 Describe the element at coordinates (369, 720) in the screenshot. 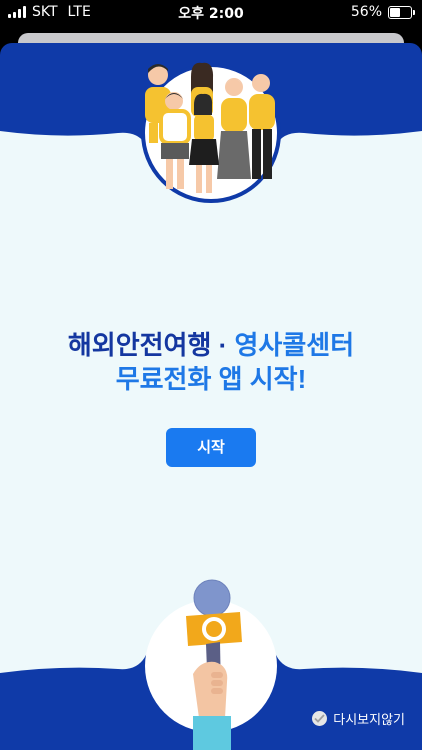

I see `dismiss-label: 다시보지않기` at that location.